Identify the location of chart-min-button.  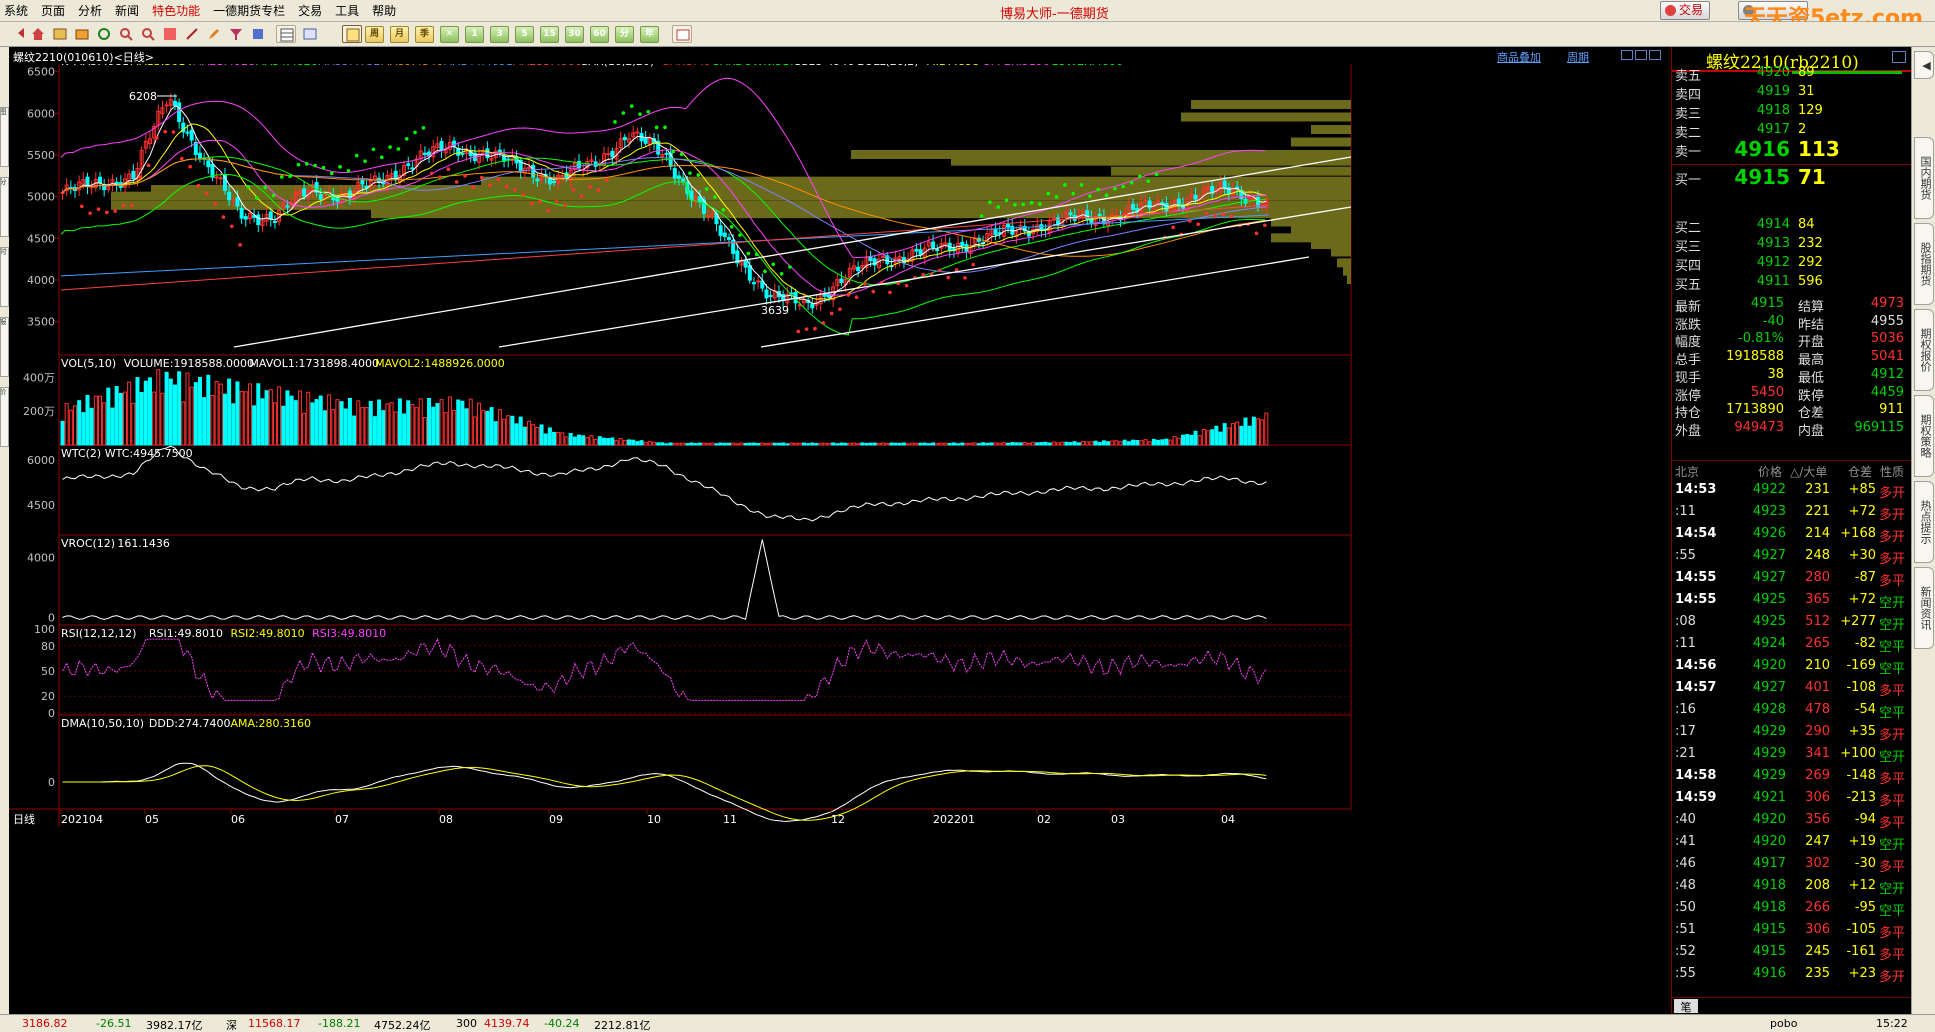
(1627, 55).